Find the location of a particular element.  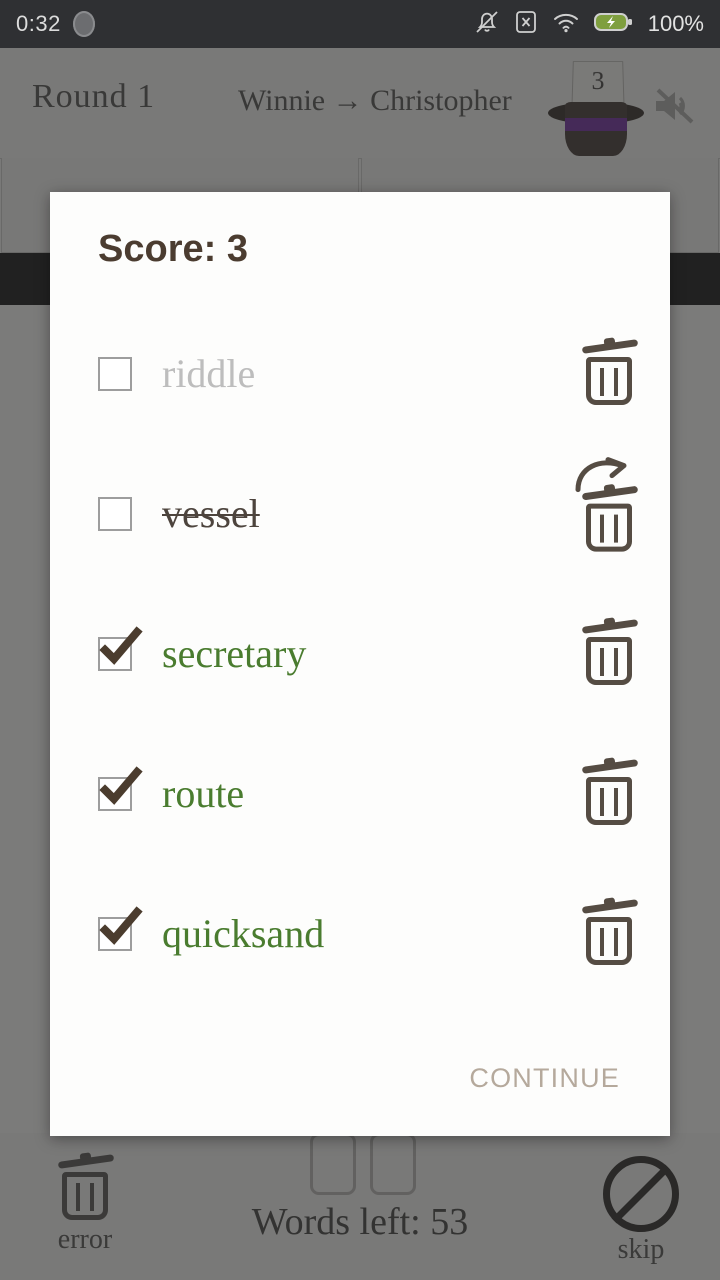

word-label: quicksand is located at coordinates (243, 933).